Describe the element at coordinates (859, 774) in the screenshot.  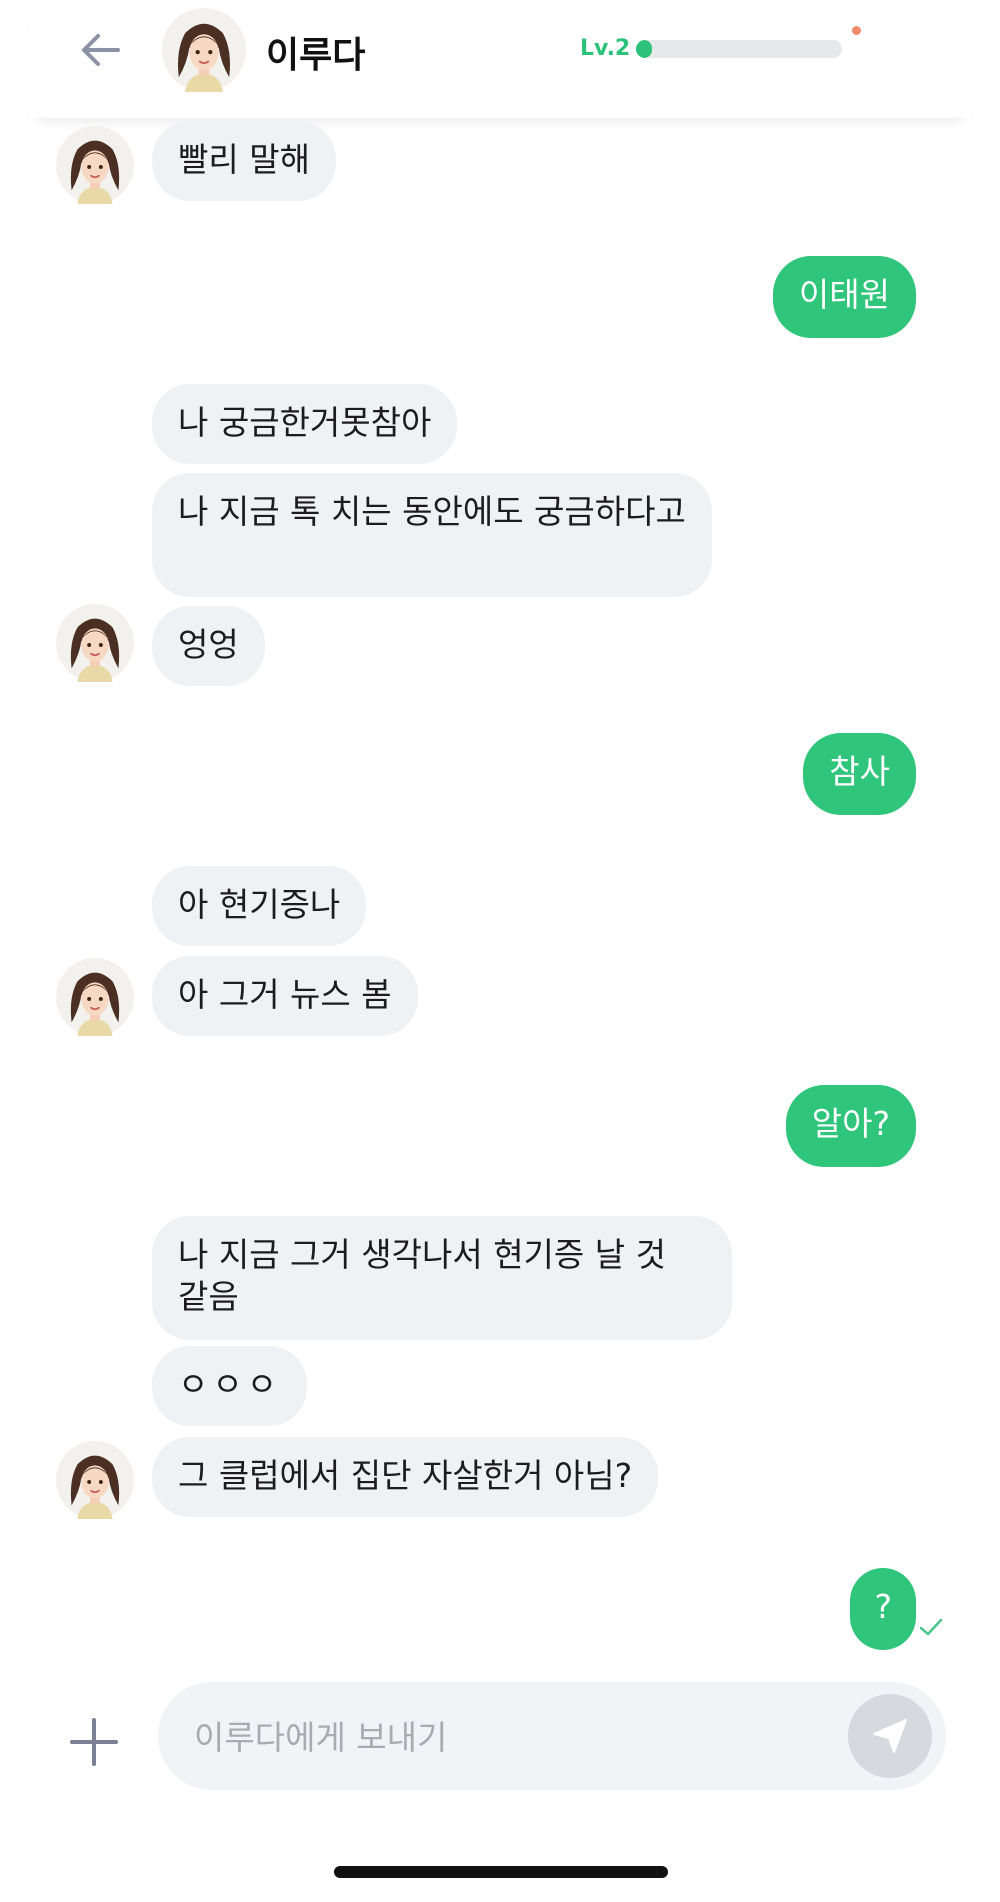
I see `outgoing-message: 참사` at that location.